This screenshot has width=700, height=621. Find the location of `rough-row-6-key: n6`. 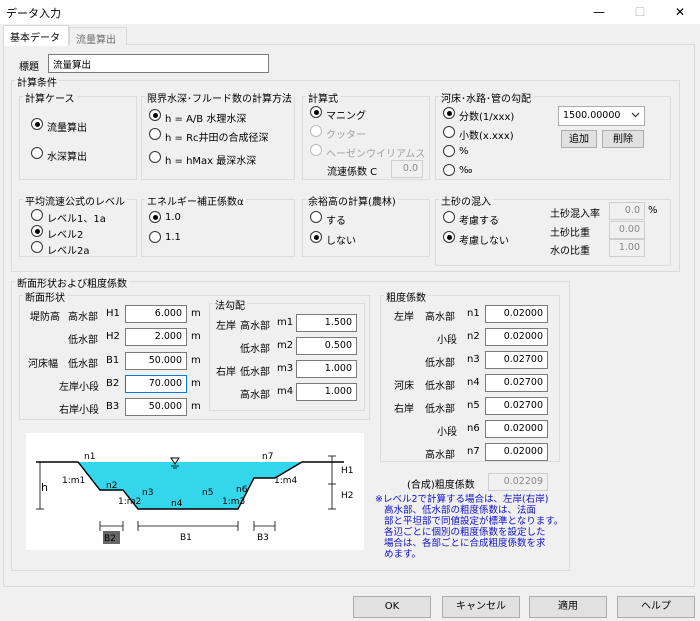

rough-row-6-key: n6 is located at coordinates (473, 428).